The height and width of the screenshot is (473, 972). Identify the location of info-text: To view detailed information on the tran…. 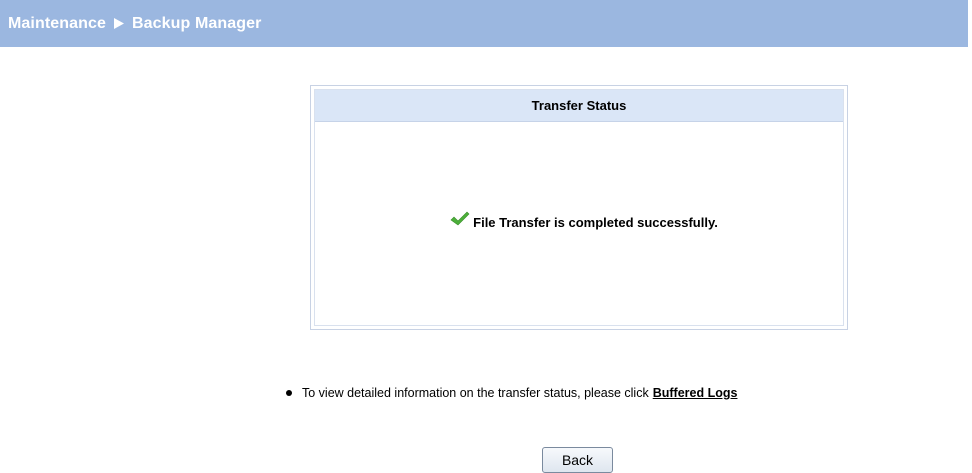
(475, 393).